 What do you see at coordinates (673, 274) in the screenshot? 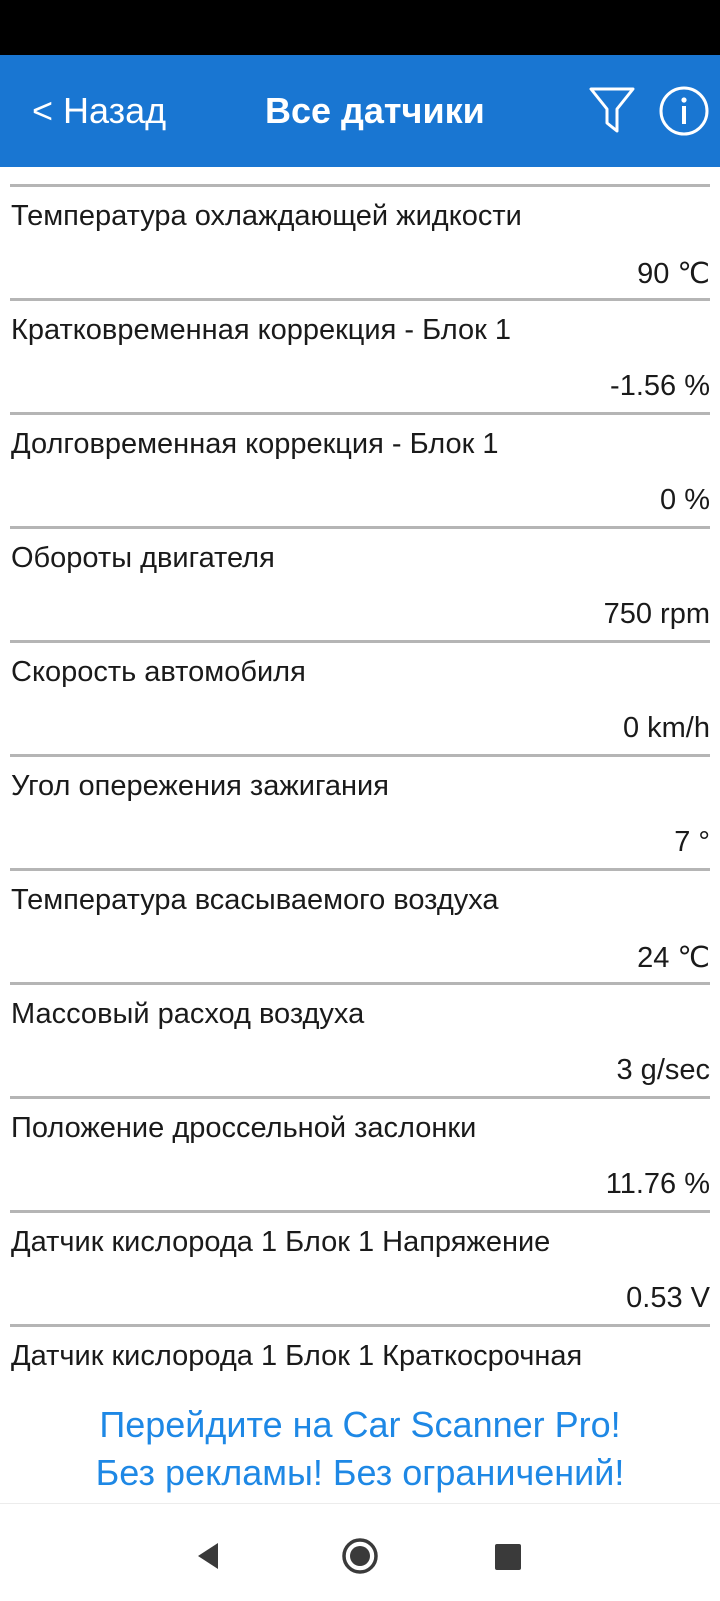
I see `sensor-value: 90 ℃` at bounding box center [673, 274].